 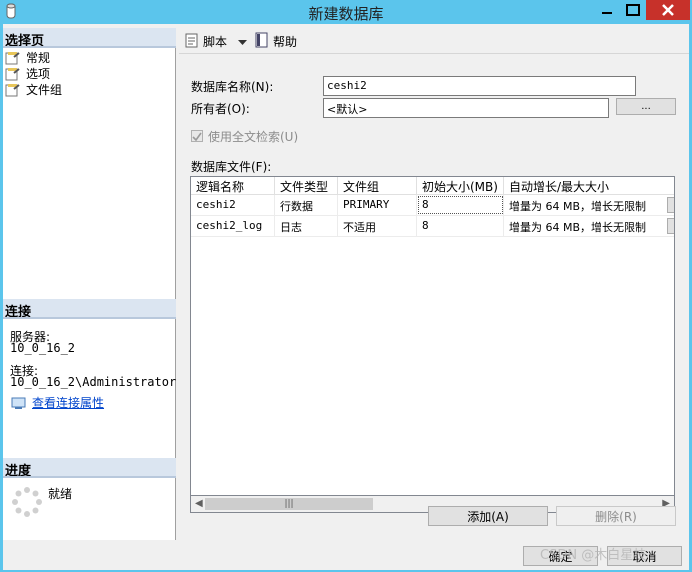 What do you see at coordinates (306, 205) in the screenshot?
I see `cell-file-type: 行数据` at bounding box center [306, 205].